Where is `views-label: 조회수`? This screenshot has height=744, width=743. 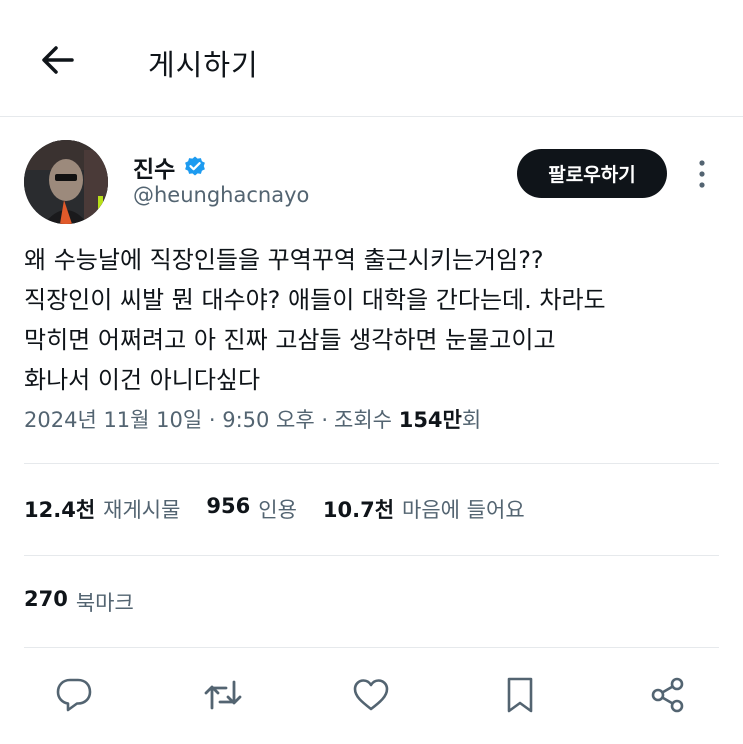 views-label: 조회수 is located at coordinates (363, 420).